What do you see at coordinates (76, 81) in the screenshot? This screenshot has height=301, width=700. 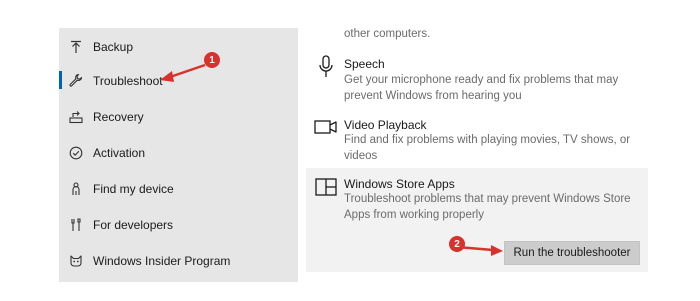 I see `wrench-icon` at bounding box center [76, 81].